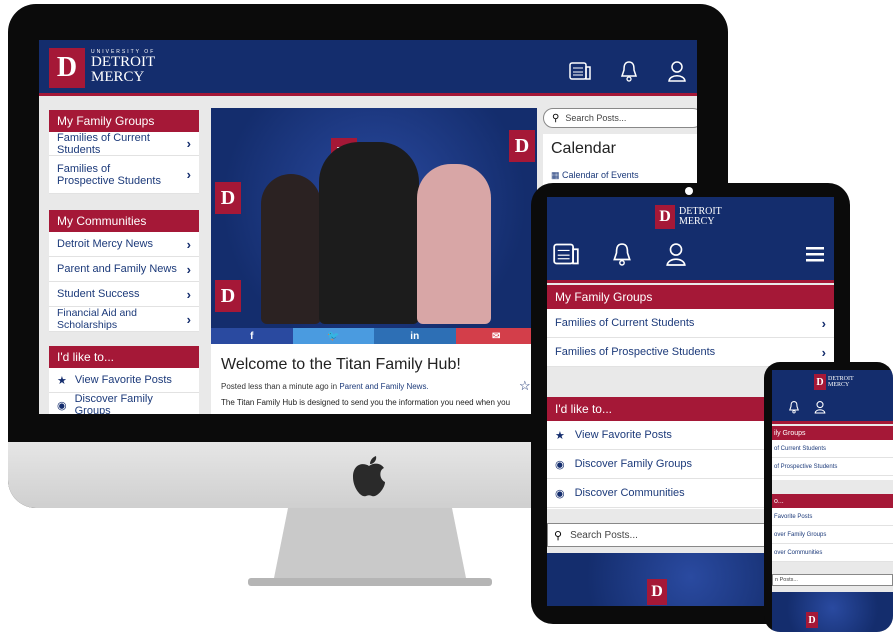 The height and width of the screenshot is (632, 893). I want to click on post-title: Welcome to the Titan Family Hub!, so click(341, 365).